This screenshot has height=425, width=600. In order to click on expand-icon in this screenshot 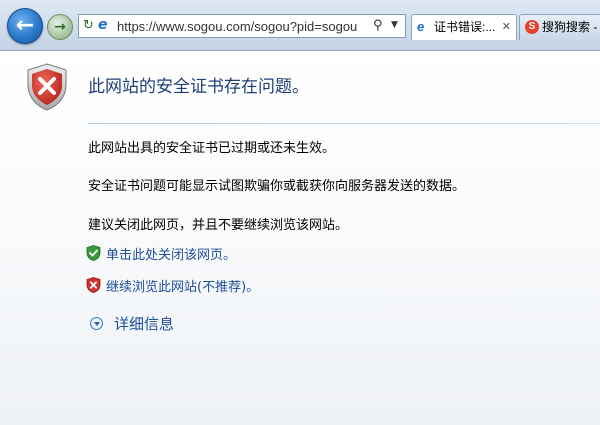, I will do `click(96, 323)`.